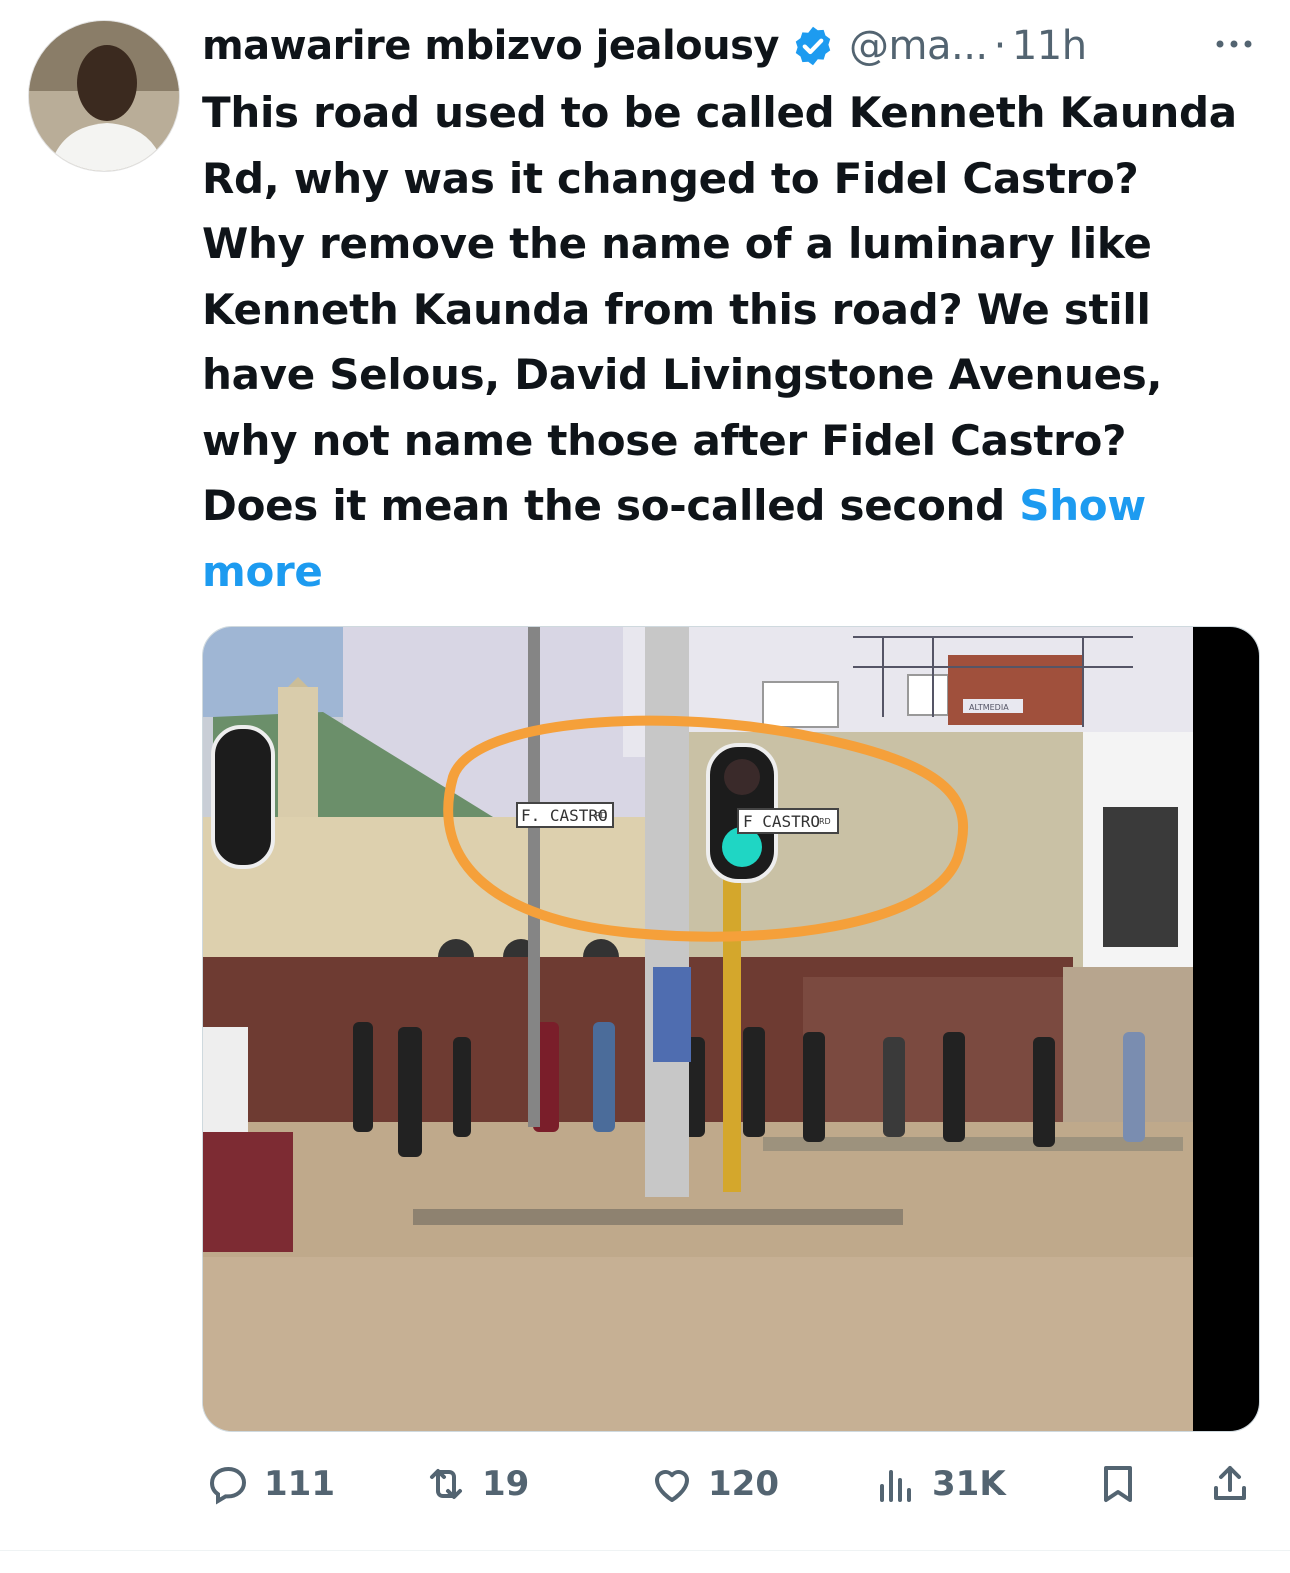  What do you see at coordinates (672, 1486) in the screenshot?
I see `like-icon` at bounding box center [672, 1486].